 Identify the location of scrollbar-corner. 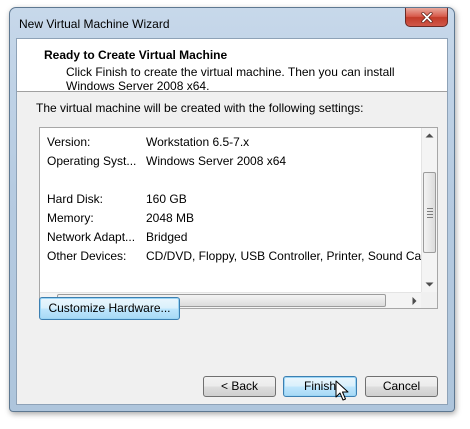
(429, 300).